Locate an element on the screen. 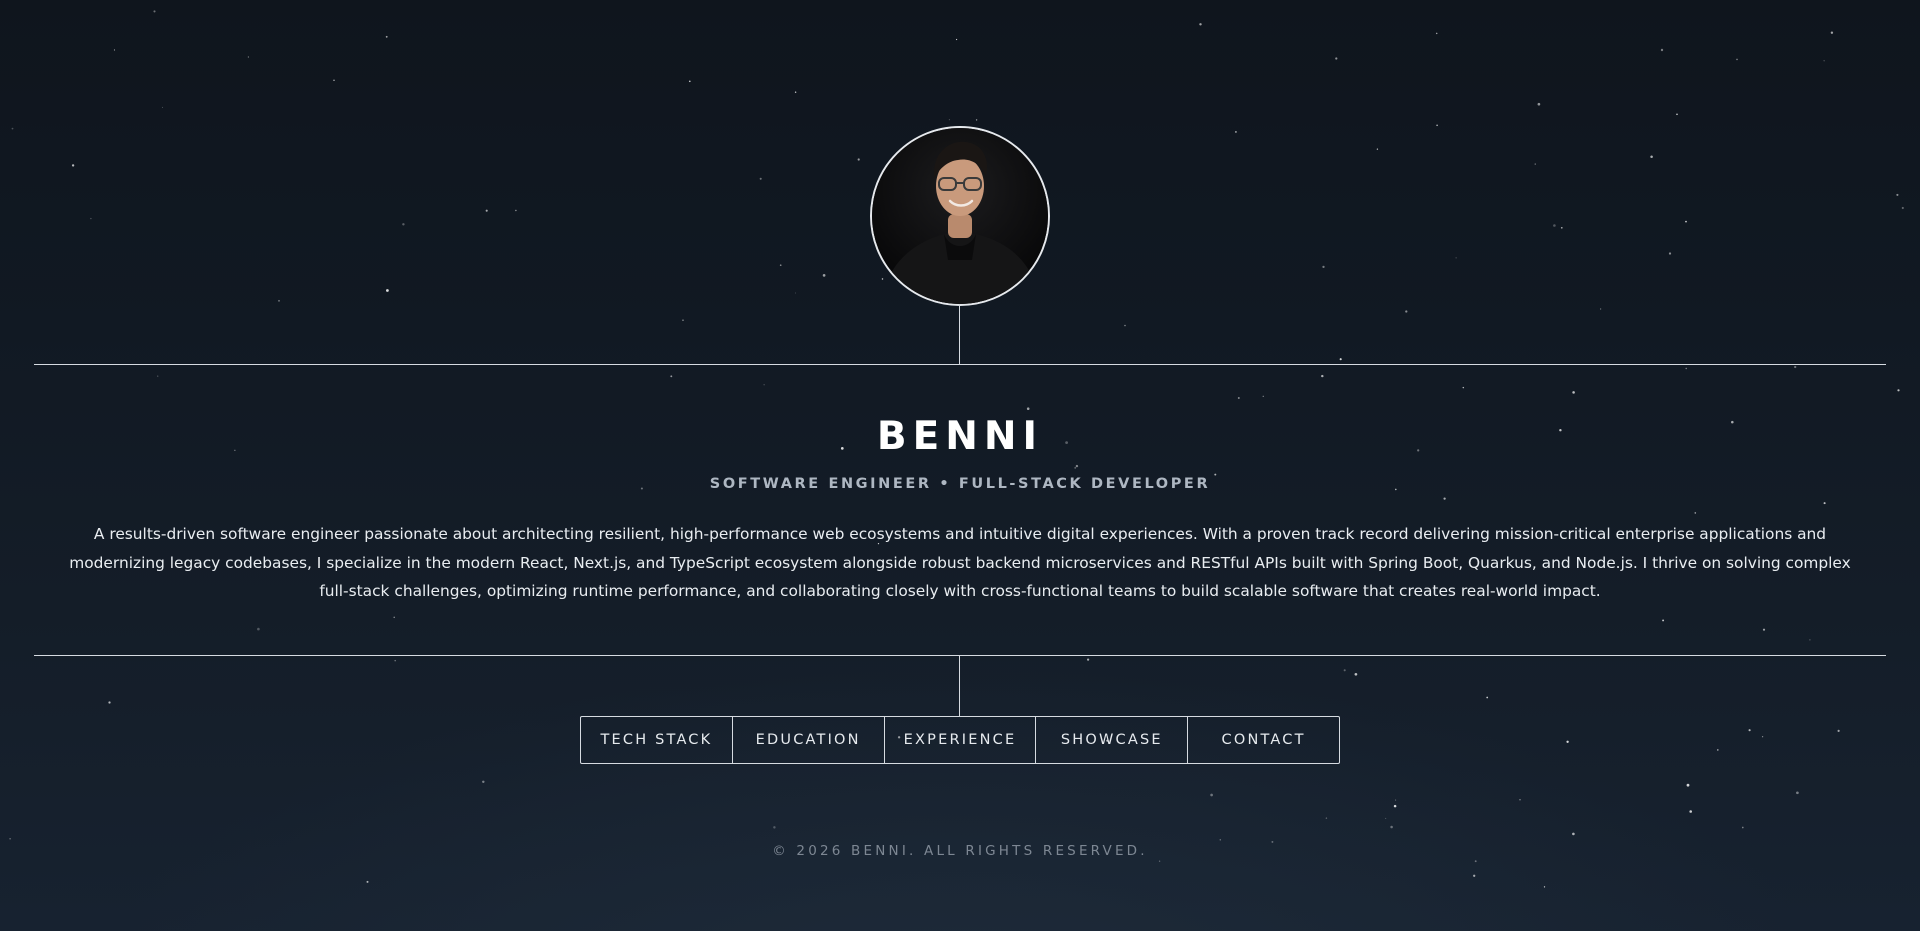  portrait-photo-icon is located at coordinates (960, 216).